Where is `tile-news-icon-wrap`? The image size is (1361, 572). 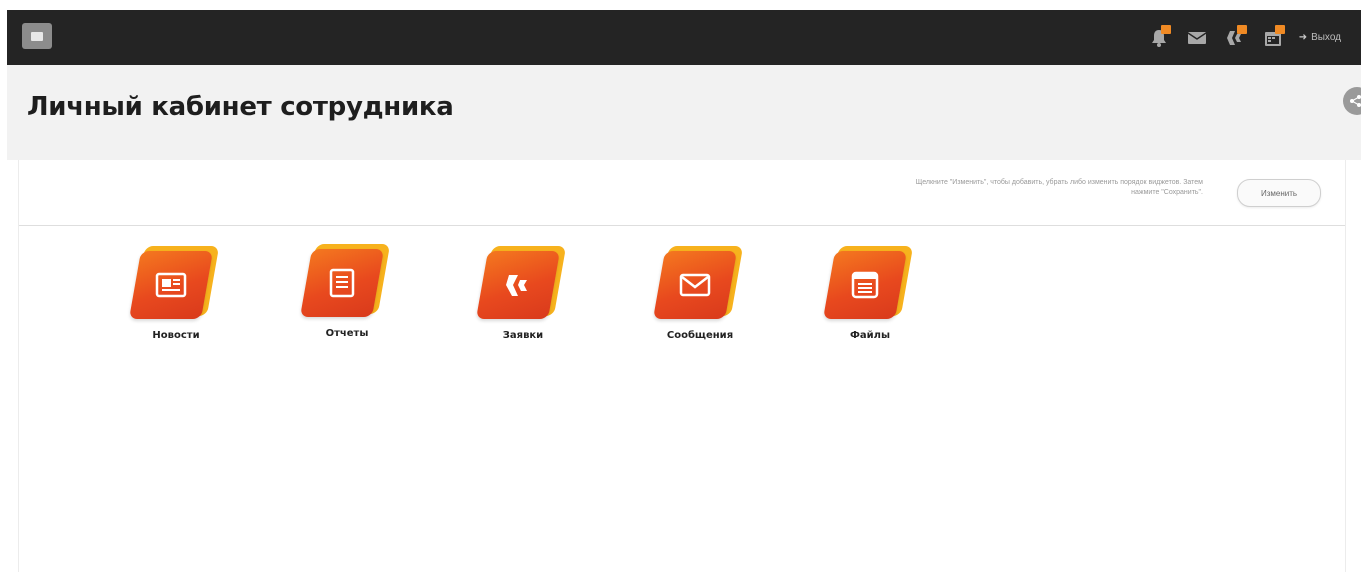
tile-news-icon-wrap is located at coordinates (174, 284).